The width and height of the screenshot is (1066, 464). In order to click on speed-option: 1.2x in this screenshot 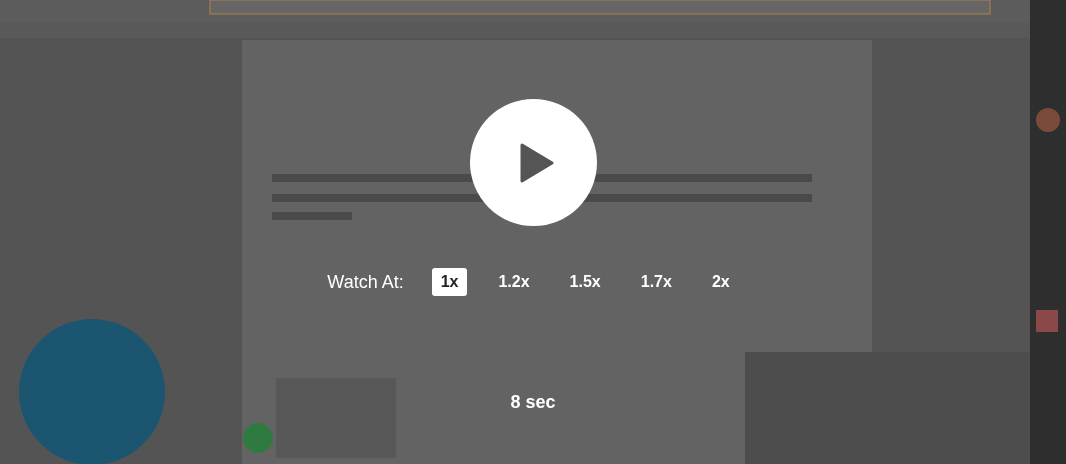, I will do `click(514, 282)`.